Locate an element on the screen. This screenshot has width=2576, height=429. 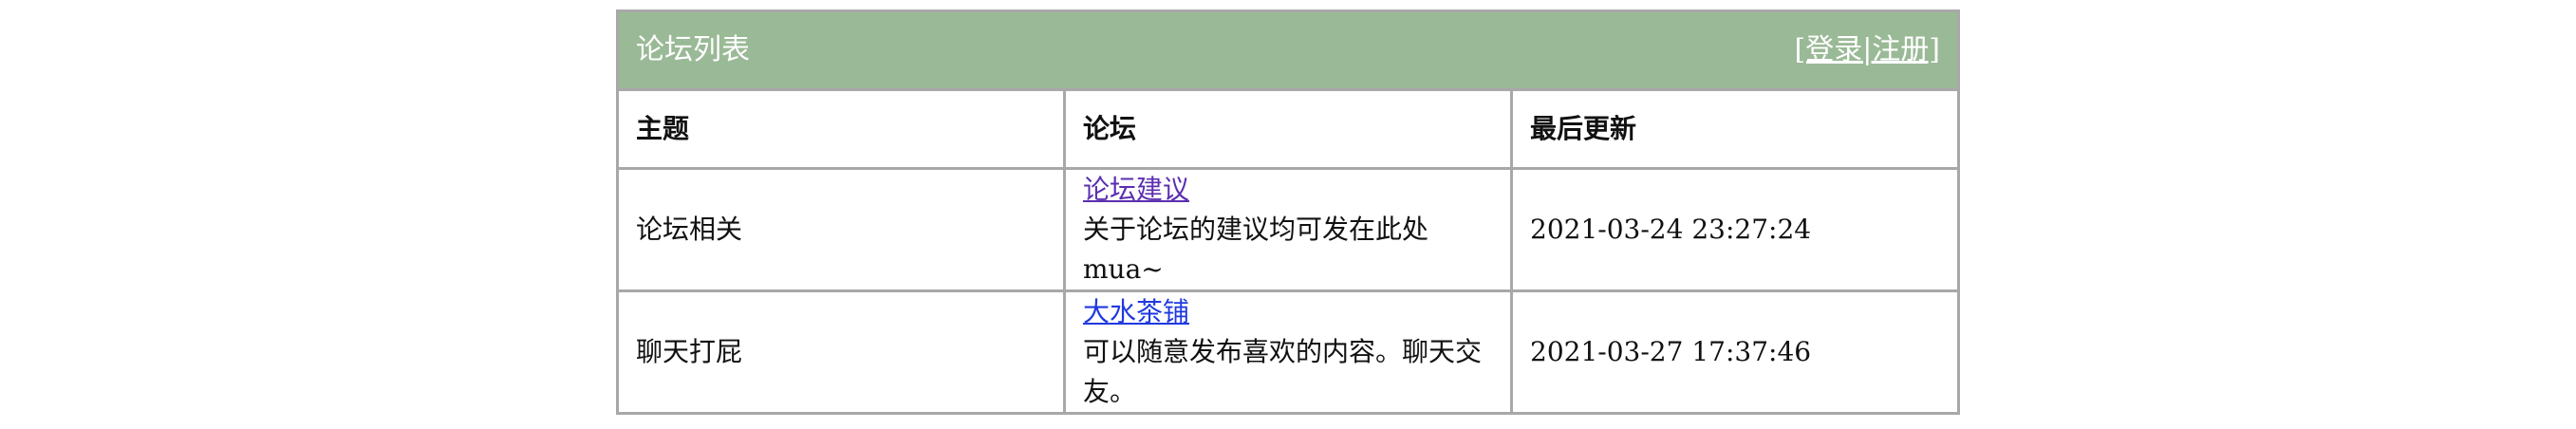
table-title-row: 论坛列表 [登录|注册] is located at coordinates (1288, 50).